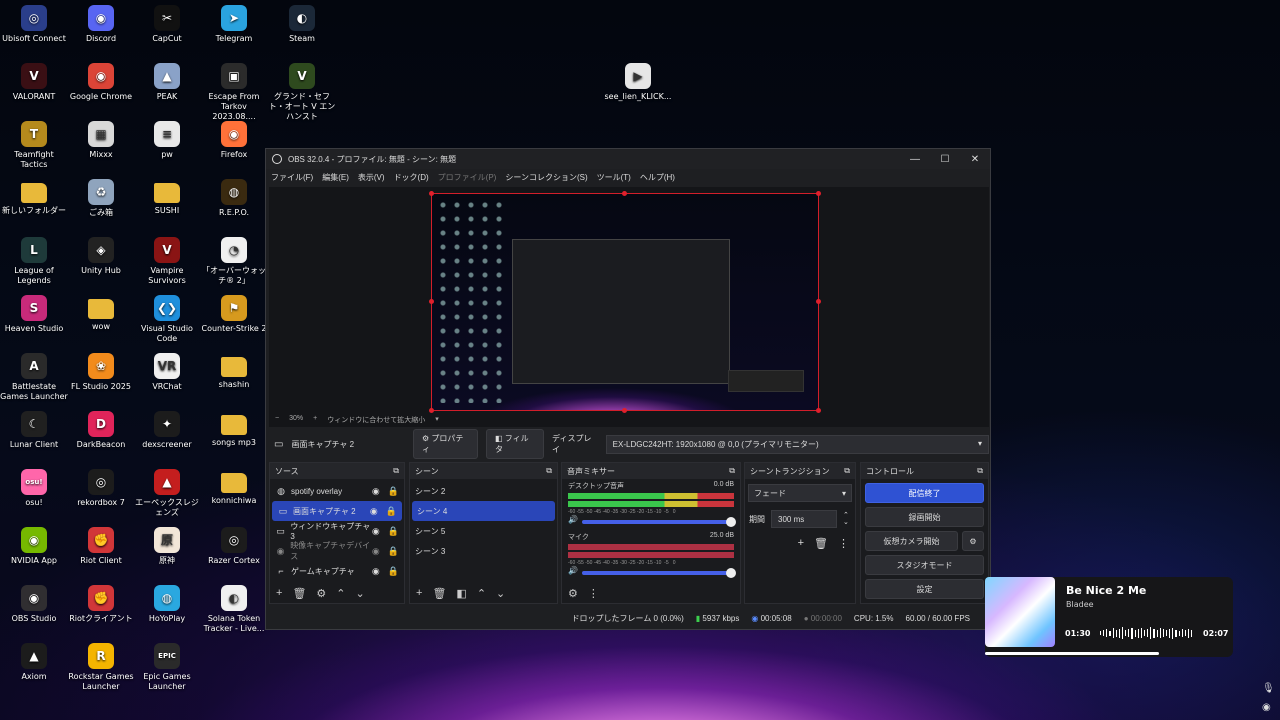  Describe the element at coordinates (234, 371) in the screenshot. I see `desktop-icon: shashin` at that location.